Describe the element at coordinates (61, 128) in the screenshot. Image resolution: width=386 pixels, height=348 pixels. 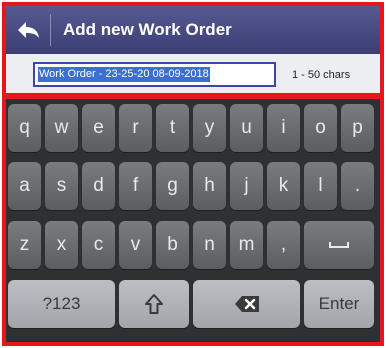
I see `key-w: w` at that location.